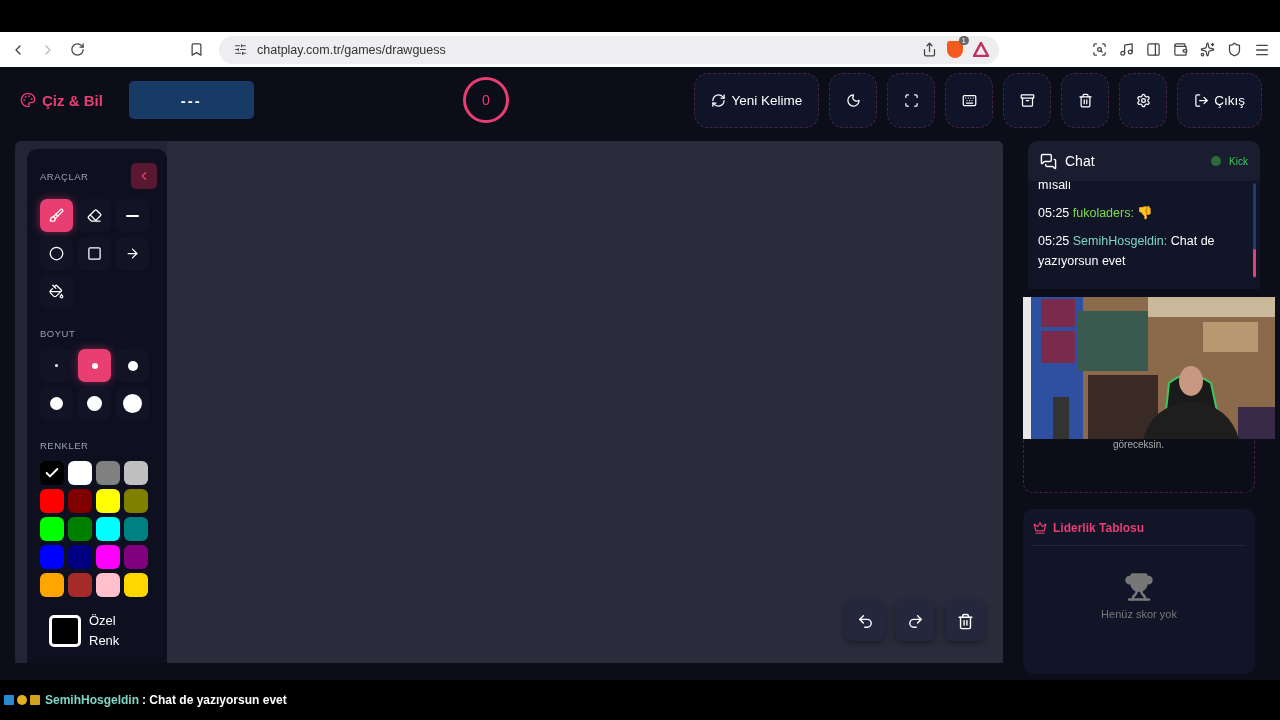 The image size is (1280, 720). Describe the element at coordinates (757, 100) in the screenshot. I see `new-word-button: Yeni Kelime` at that location.